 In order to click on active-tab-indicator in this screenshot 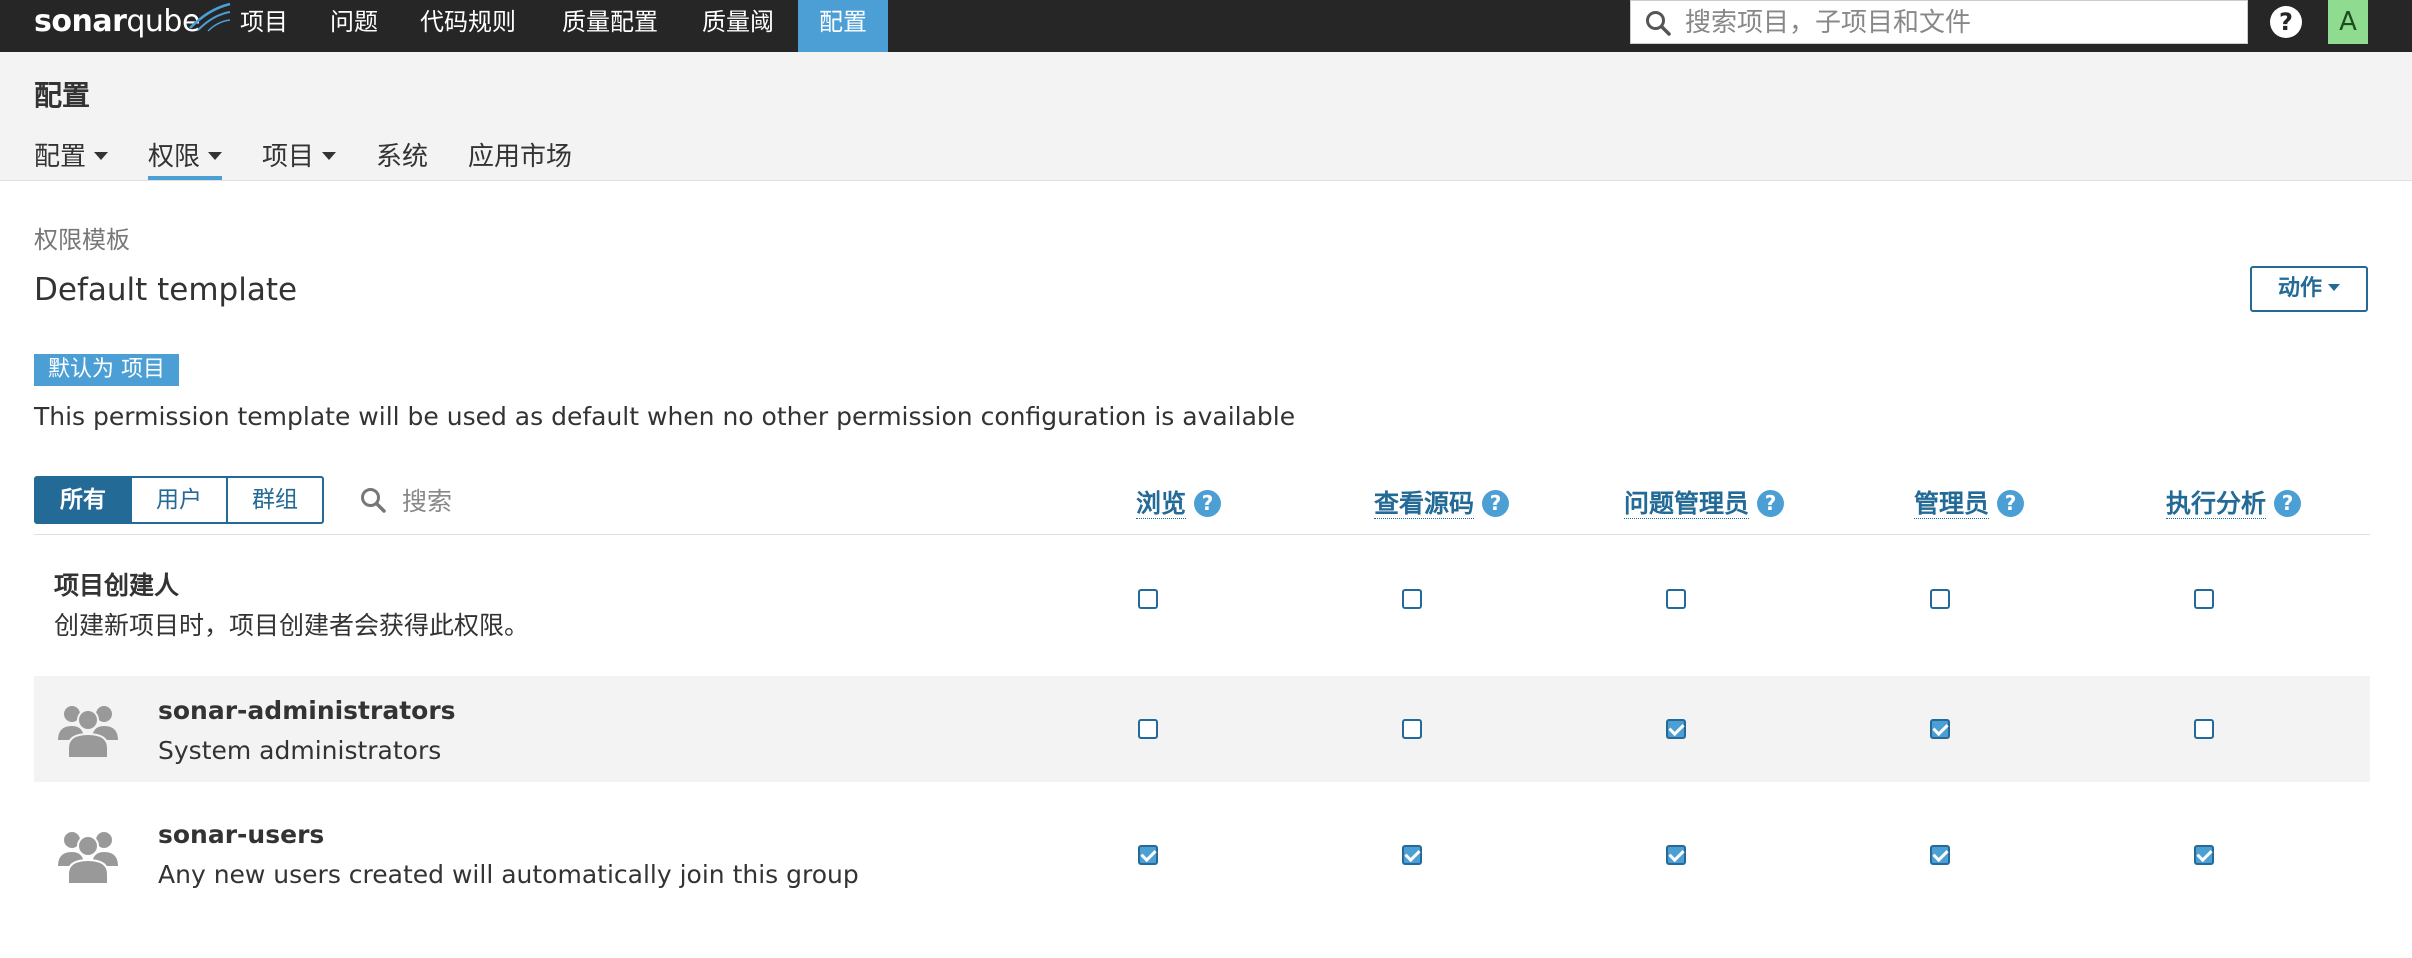, I will do `click(185, 178)`.